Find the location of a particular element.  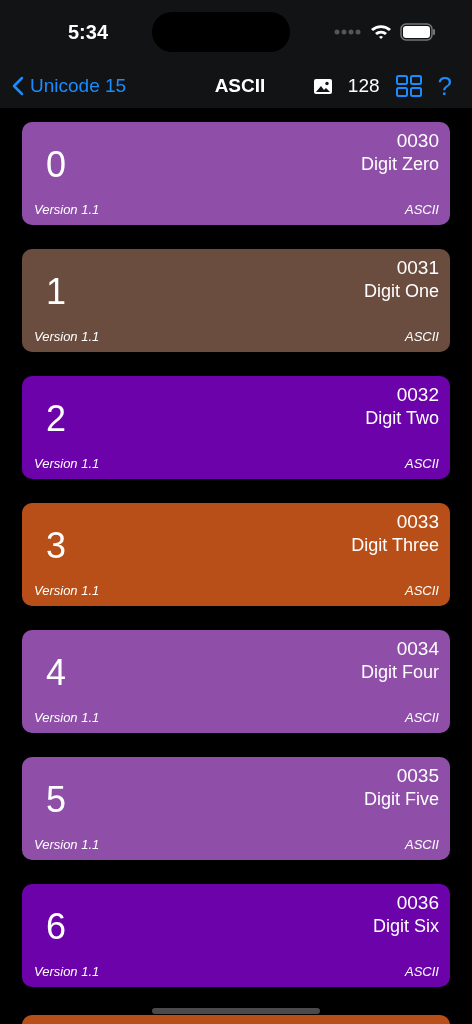

character-glyph: 6 is located at coordinates (56, 927).